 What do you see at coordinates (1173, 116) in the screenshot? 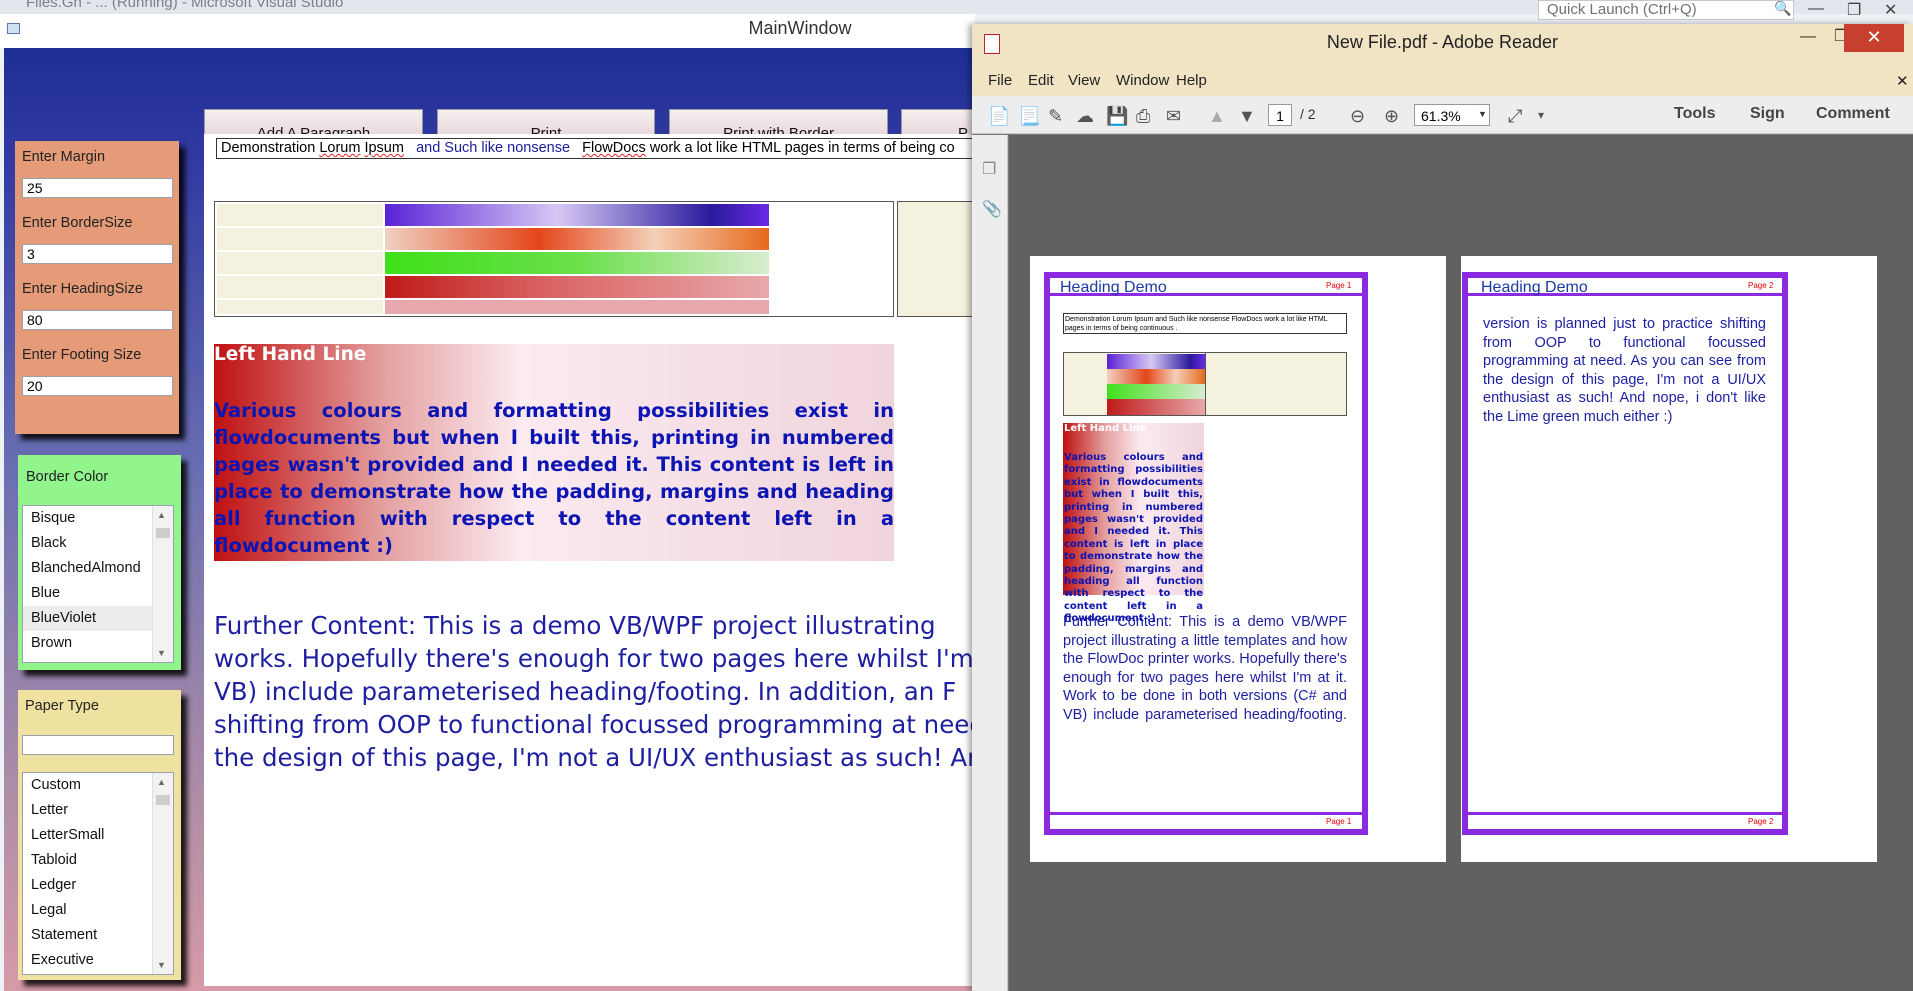
I see `email-icon: ✉` at bounding box center [1173, 116].